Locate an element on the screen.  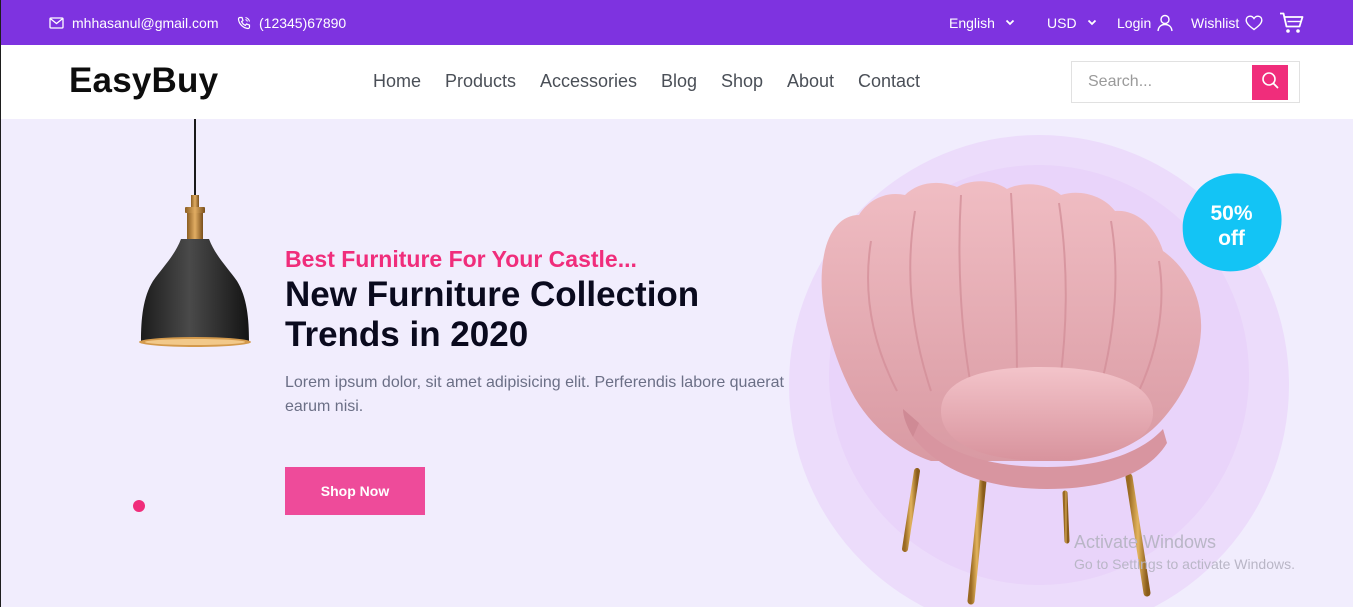
search-icon is located at coordinates (1270, 82).